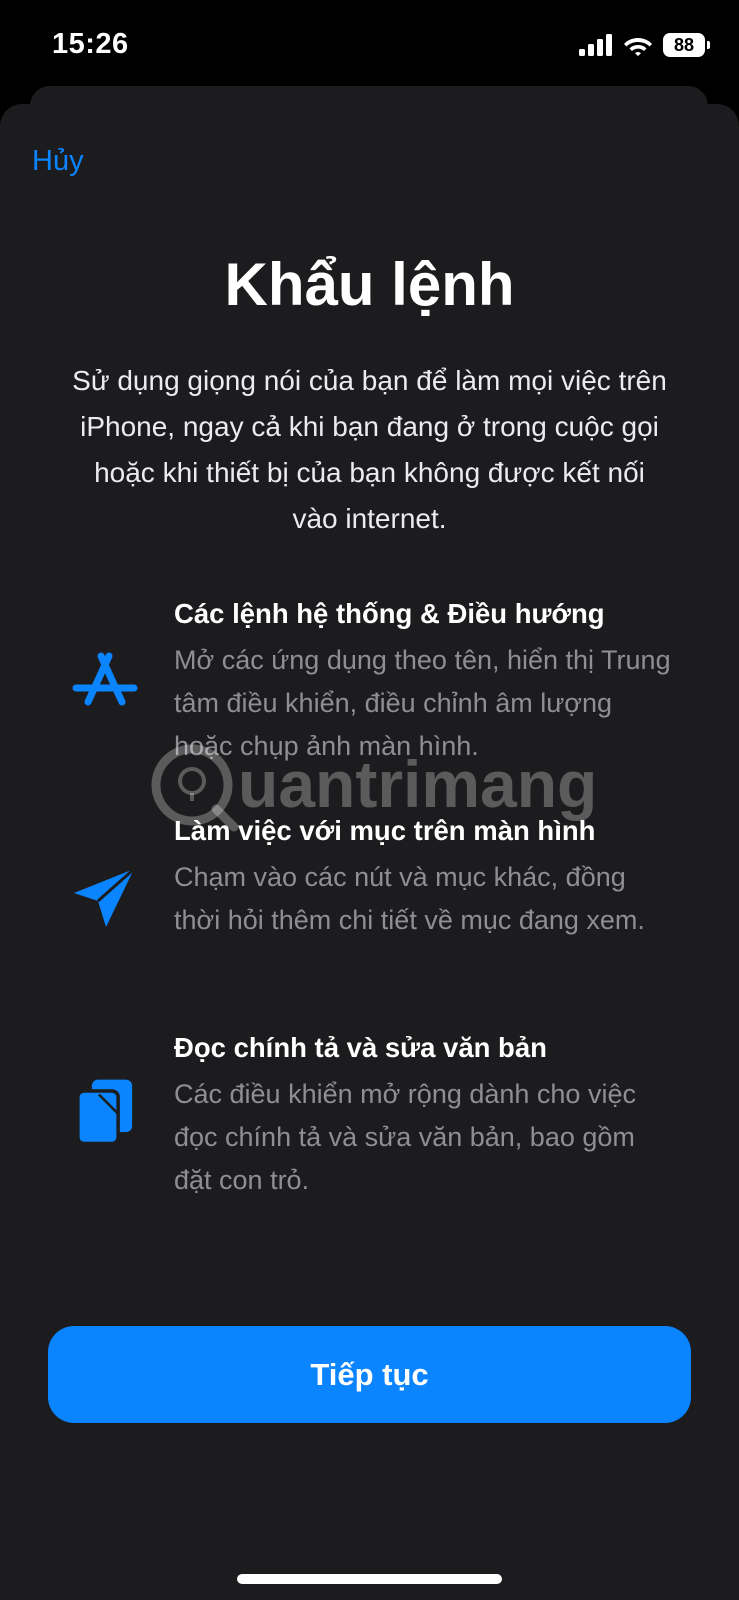 This screenshot has width=739, height=1600. What do you see at coordinates (595, 45) in the screenshot?
I see `cellular-signal-icon` at bounding box center [595, 45].